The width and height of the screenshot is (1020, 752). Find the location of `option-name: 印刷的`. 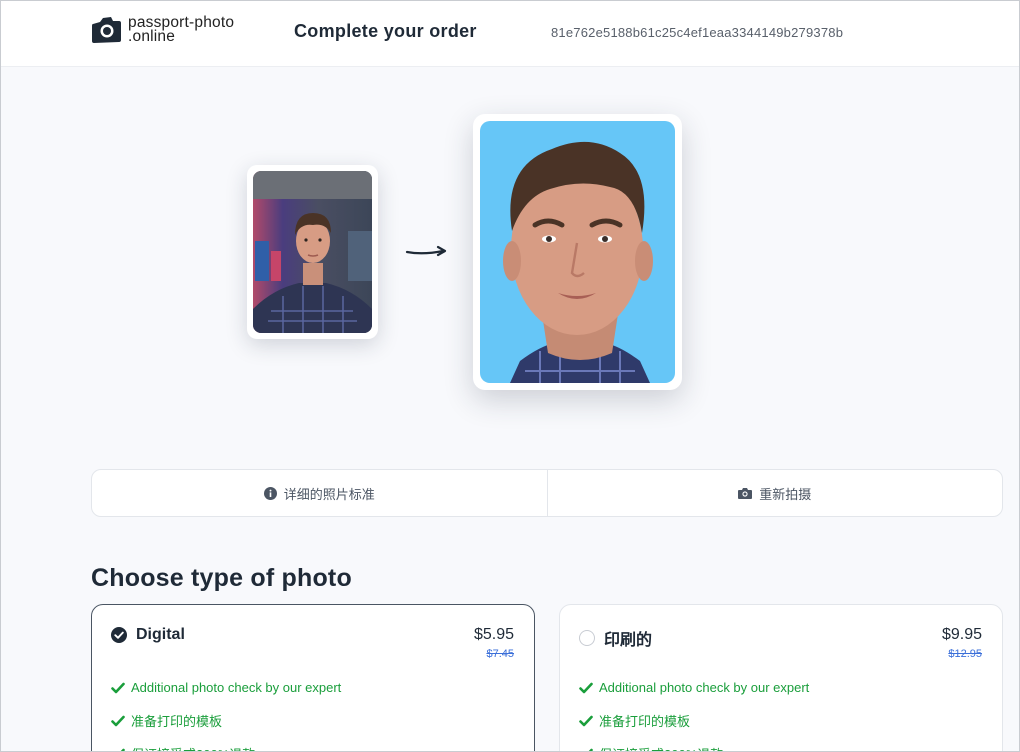

option-name: 印刷的 is located at coordinates (628, 640).